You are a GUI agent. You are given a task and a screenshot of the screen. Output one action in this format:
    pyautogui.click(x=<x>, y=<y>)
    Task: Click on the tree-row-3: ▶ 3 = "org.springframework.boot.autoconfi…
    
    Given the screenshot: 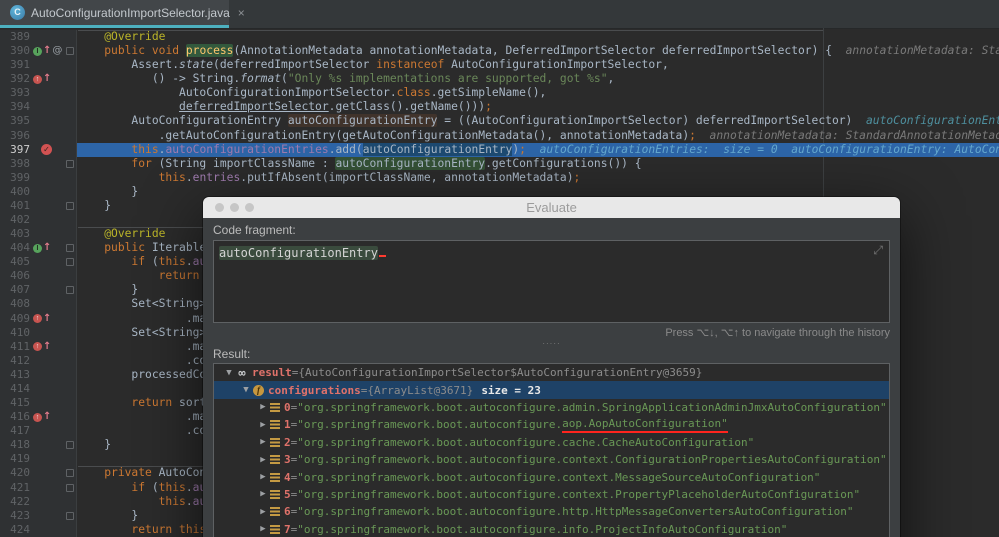 What is the action you would take?
    pyautogui.click(x=551, y=459)
    